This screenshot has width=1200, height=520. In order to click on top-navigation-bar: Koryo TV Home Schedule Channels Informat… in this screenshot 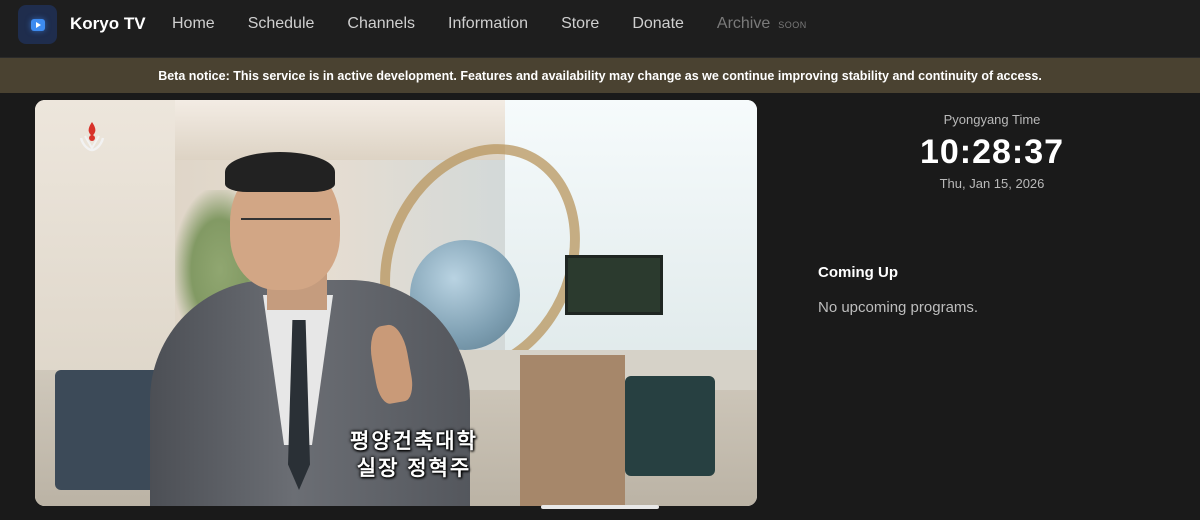, I will do `click(600, 29)`.